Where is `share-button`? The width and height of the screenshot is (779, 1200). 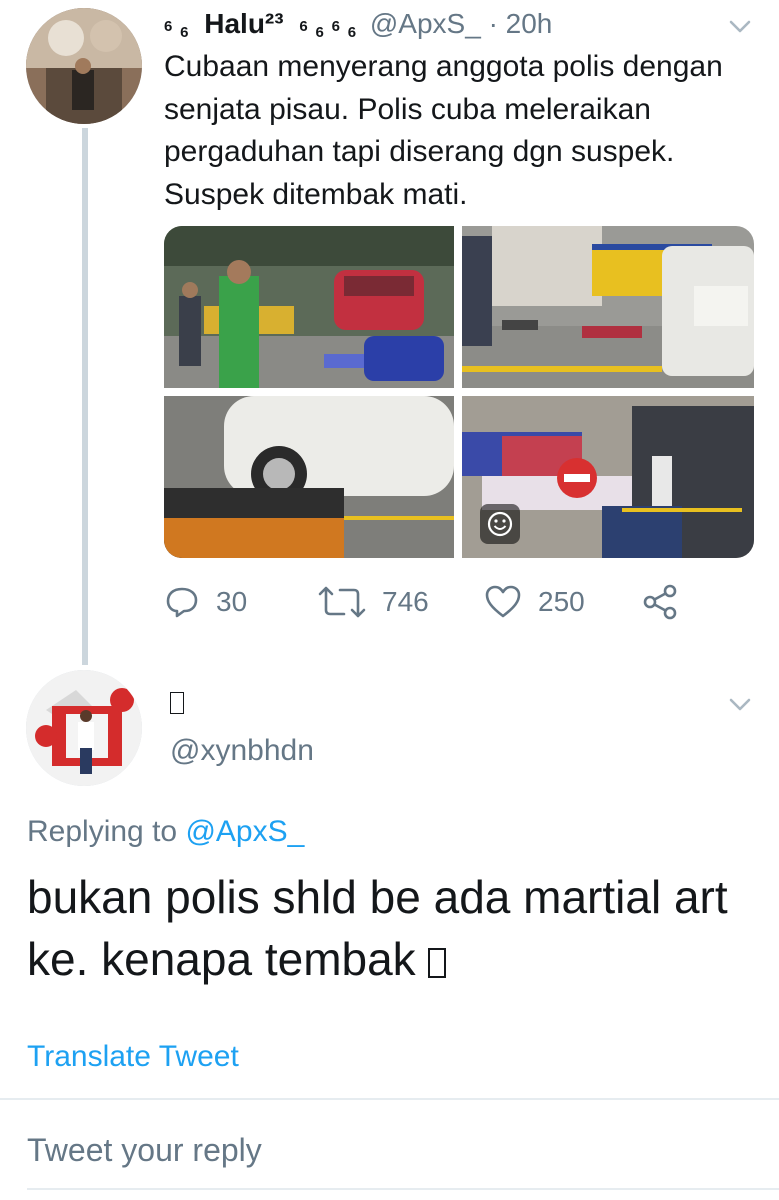 share-button is located at coordinates (668, 602).